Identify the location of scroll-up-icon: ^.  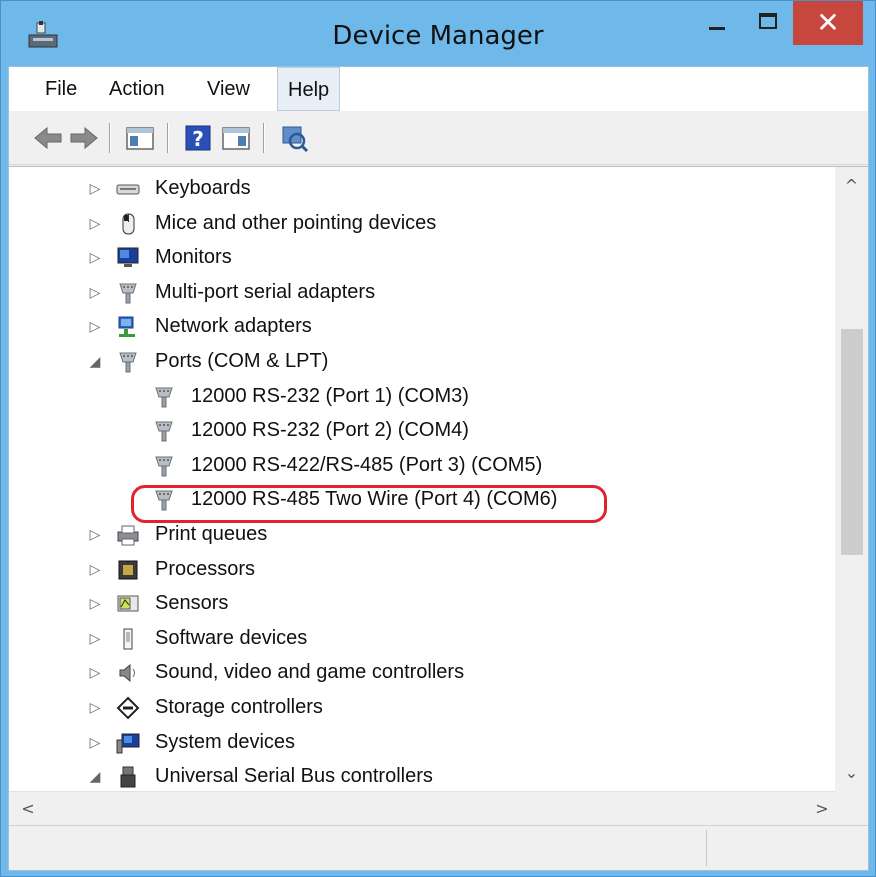
(851, 186).